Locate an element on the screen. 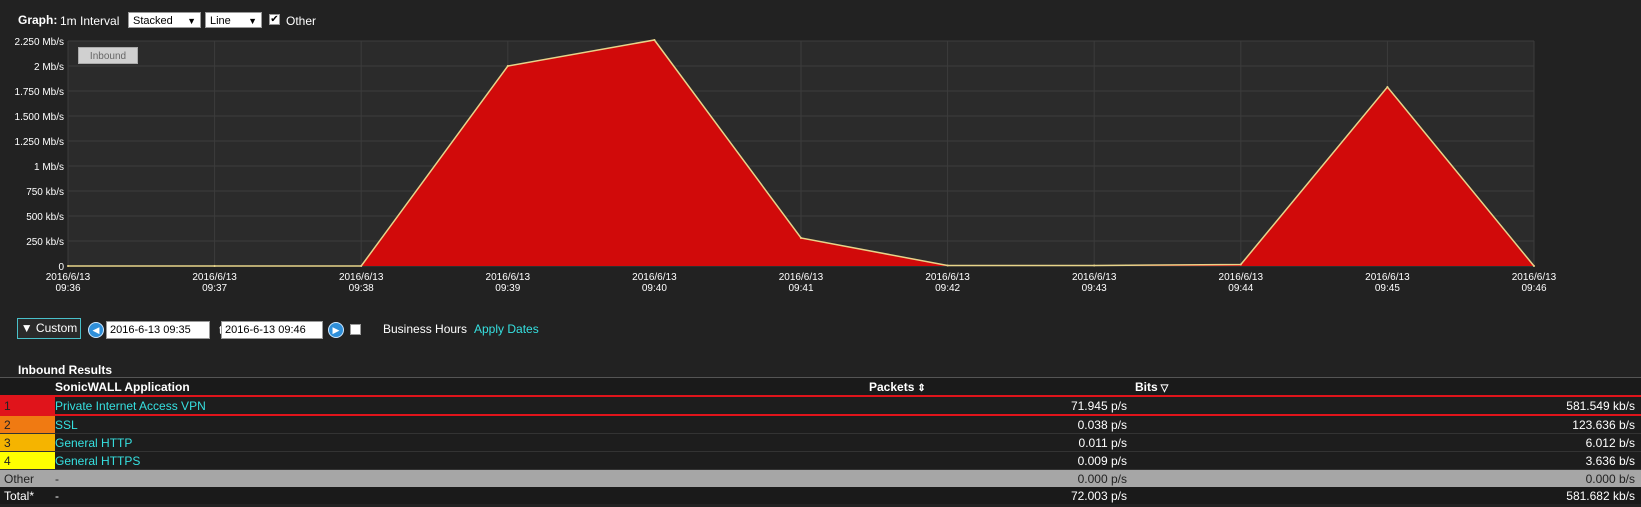  y-tick-label: 1 Mb/s is located at coordinates (49, 167).